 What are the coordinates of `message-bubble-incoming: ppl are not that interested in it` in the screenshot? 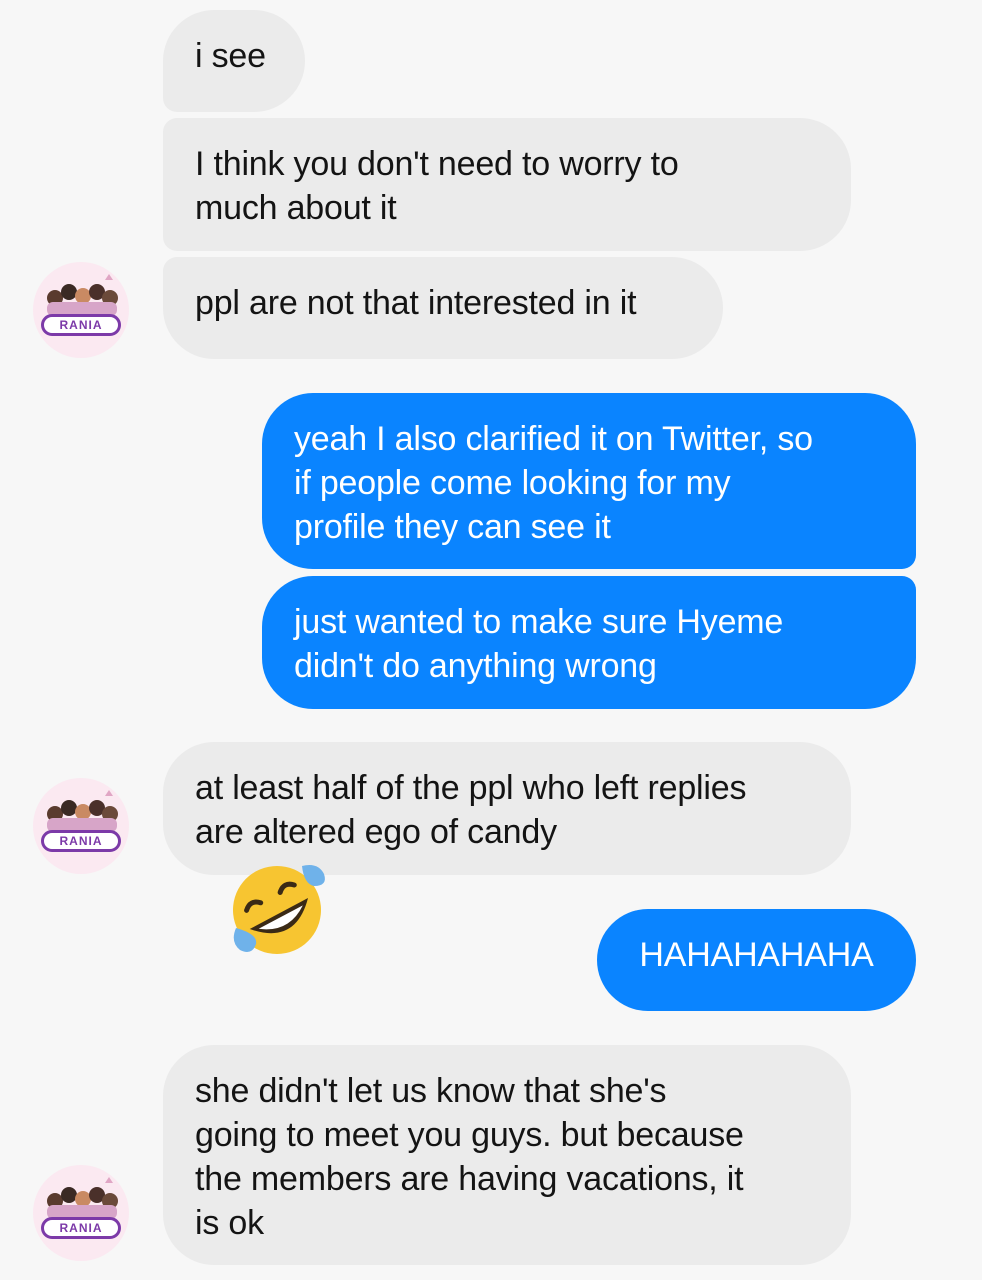 It's located at (443, 308).